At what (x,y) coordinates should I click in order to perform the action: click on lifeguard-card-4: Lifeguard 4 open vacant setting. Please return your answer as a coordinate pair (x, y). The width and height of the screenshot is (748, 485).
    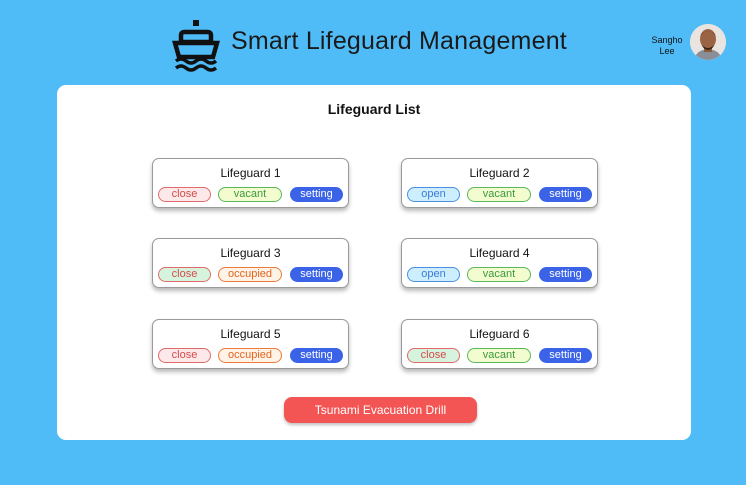
    Looking at the image, I should click on (499, 263).